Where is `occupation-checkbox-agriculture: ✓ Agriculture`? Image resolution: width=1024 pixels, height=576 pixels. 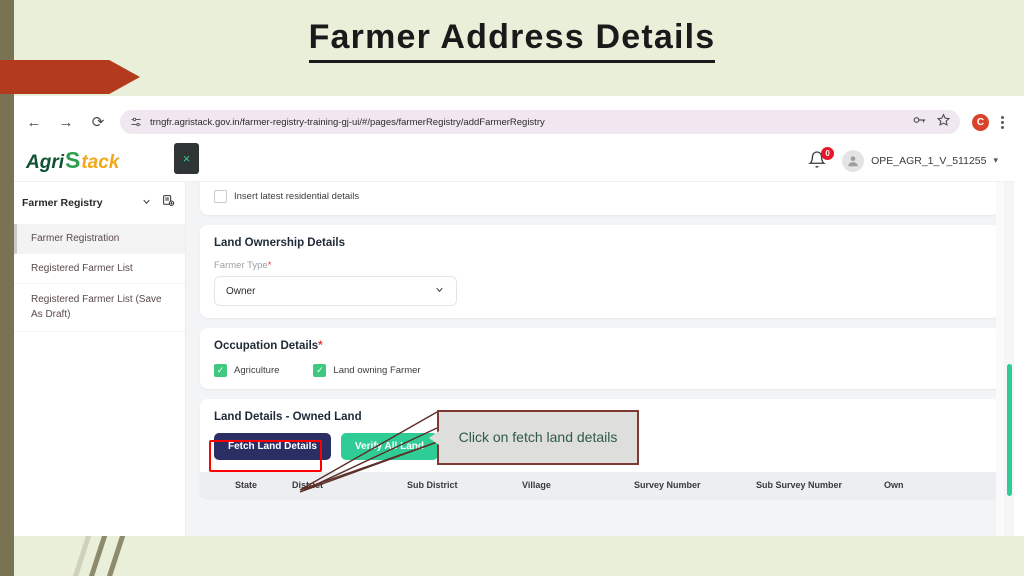
occupation-checkbox-agriculture: ✓ Agriculture is located at coordinates (246, 370).